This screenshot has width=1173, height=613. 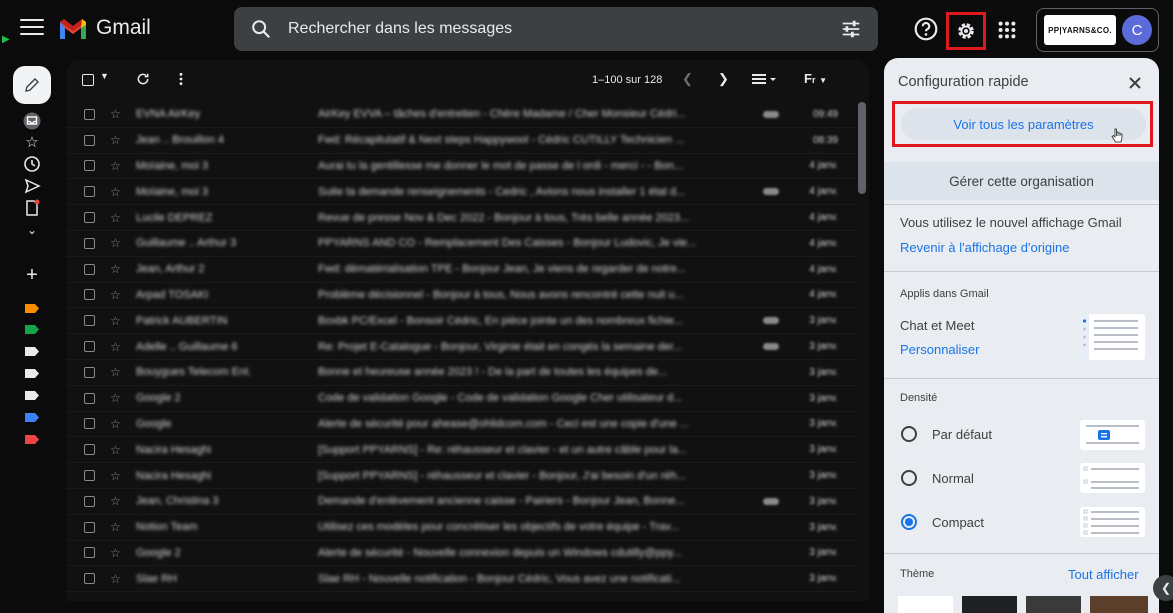 What do you see at coordinates (32, 85) in the screenshot?
I see `compose-button` at bounding box center [32, 85].